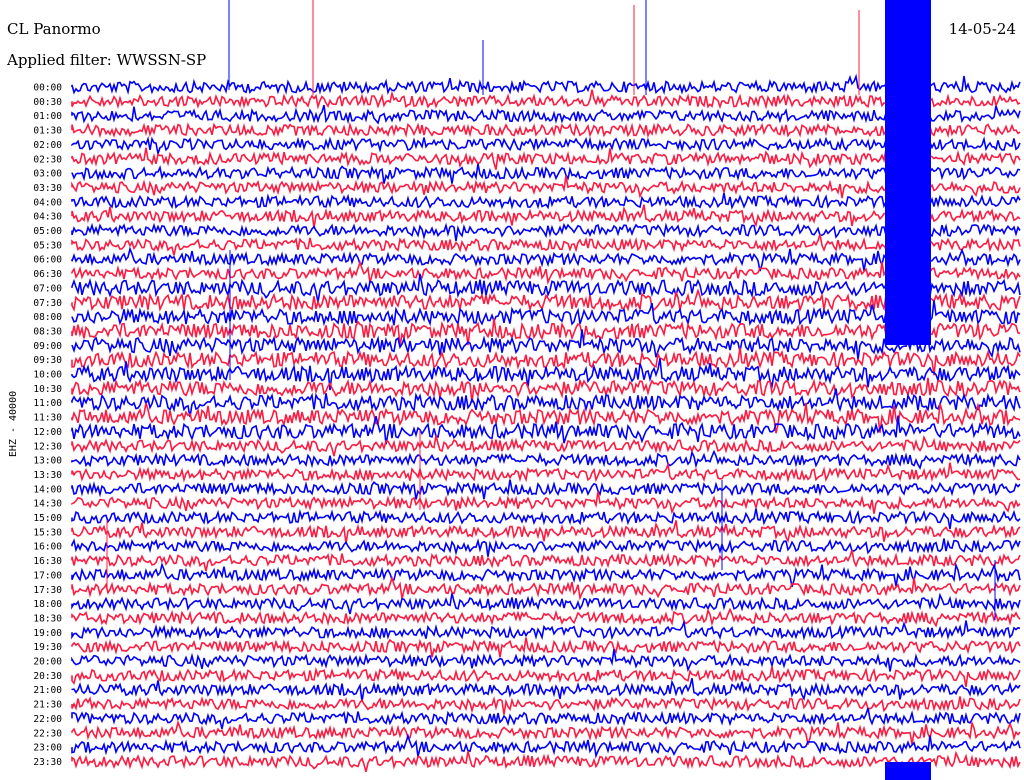 This screenshot has width=1024, height=780. I want to click on row-label: 01:00, so click(47, 116).